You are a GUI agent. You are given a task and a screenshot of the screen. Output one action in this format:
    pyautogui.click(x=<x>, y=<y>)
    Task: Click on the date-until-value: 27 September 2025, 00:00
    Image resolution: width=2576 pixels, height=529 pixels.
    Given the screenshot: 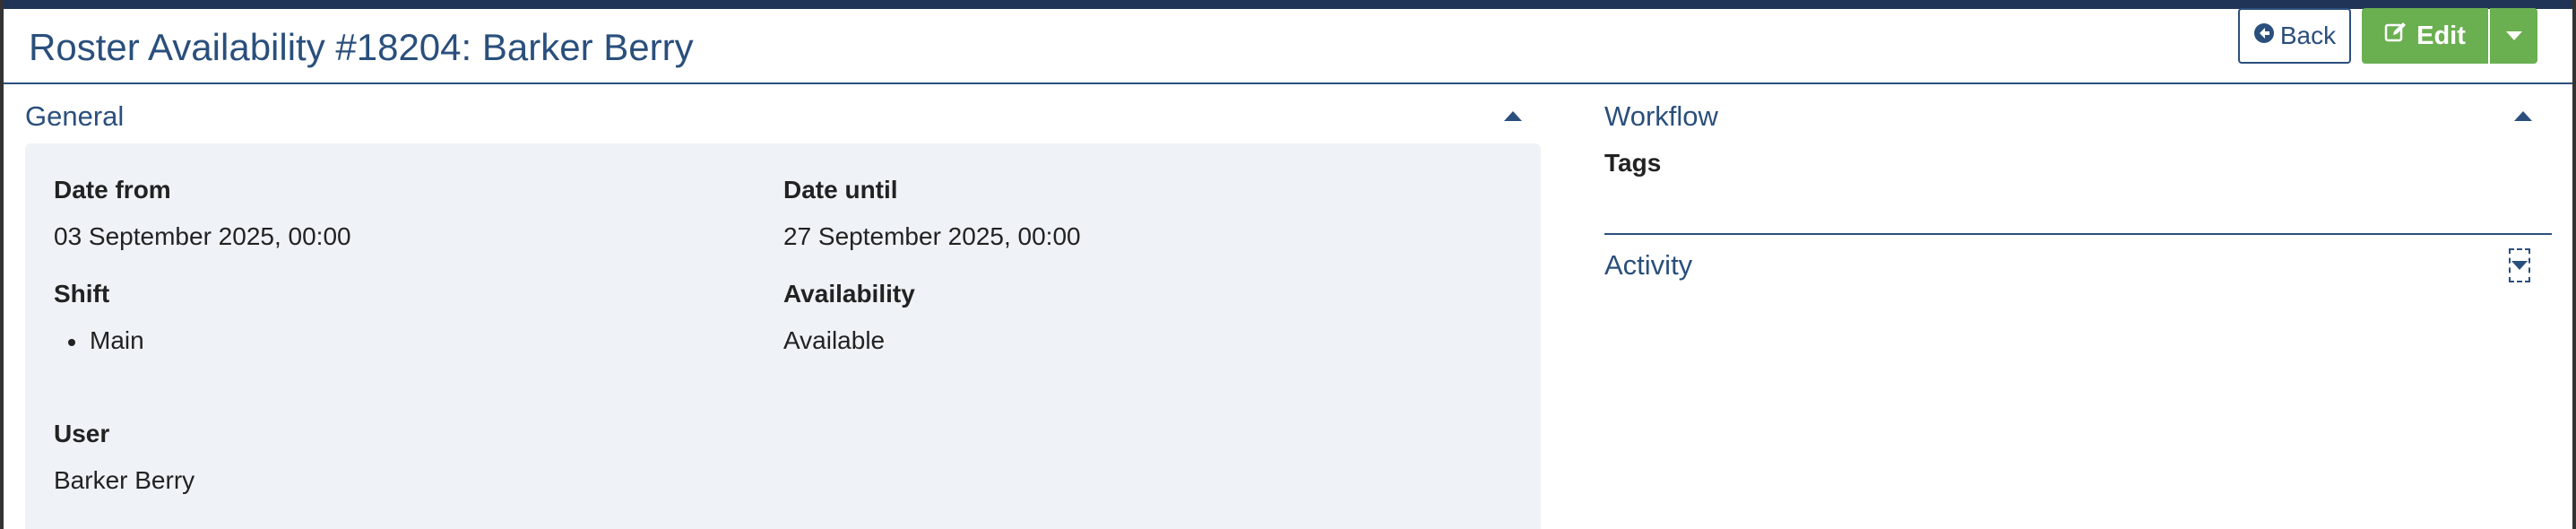 What is the action you would take?
    pyautogui.click(x=932, y=236)
    